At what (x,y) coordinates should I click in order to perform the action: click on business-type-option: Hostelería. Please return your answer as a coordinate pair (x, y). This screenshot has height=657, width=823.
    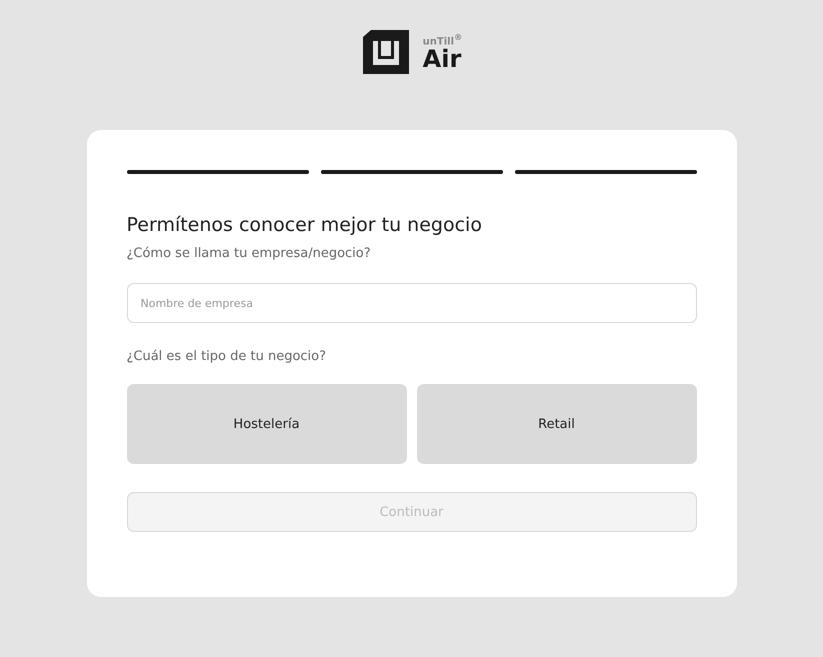
    Looking at the image, I should click on (266, 424).